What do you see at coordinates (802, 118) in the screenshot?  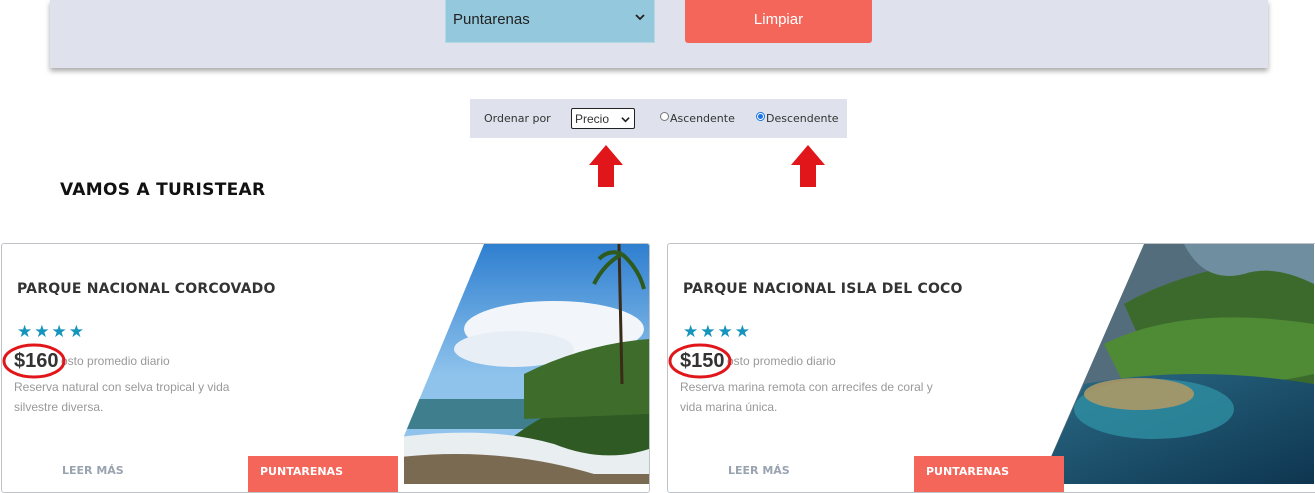 I see `descending-label: Descendente` at bounding box center [802, 118].